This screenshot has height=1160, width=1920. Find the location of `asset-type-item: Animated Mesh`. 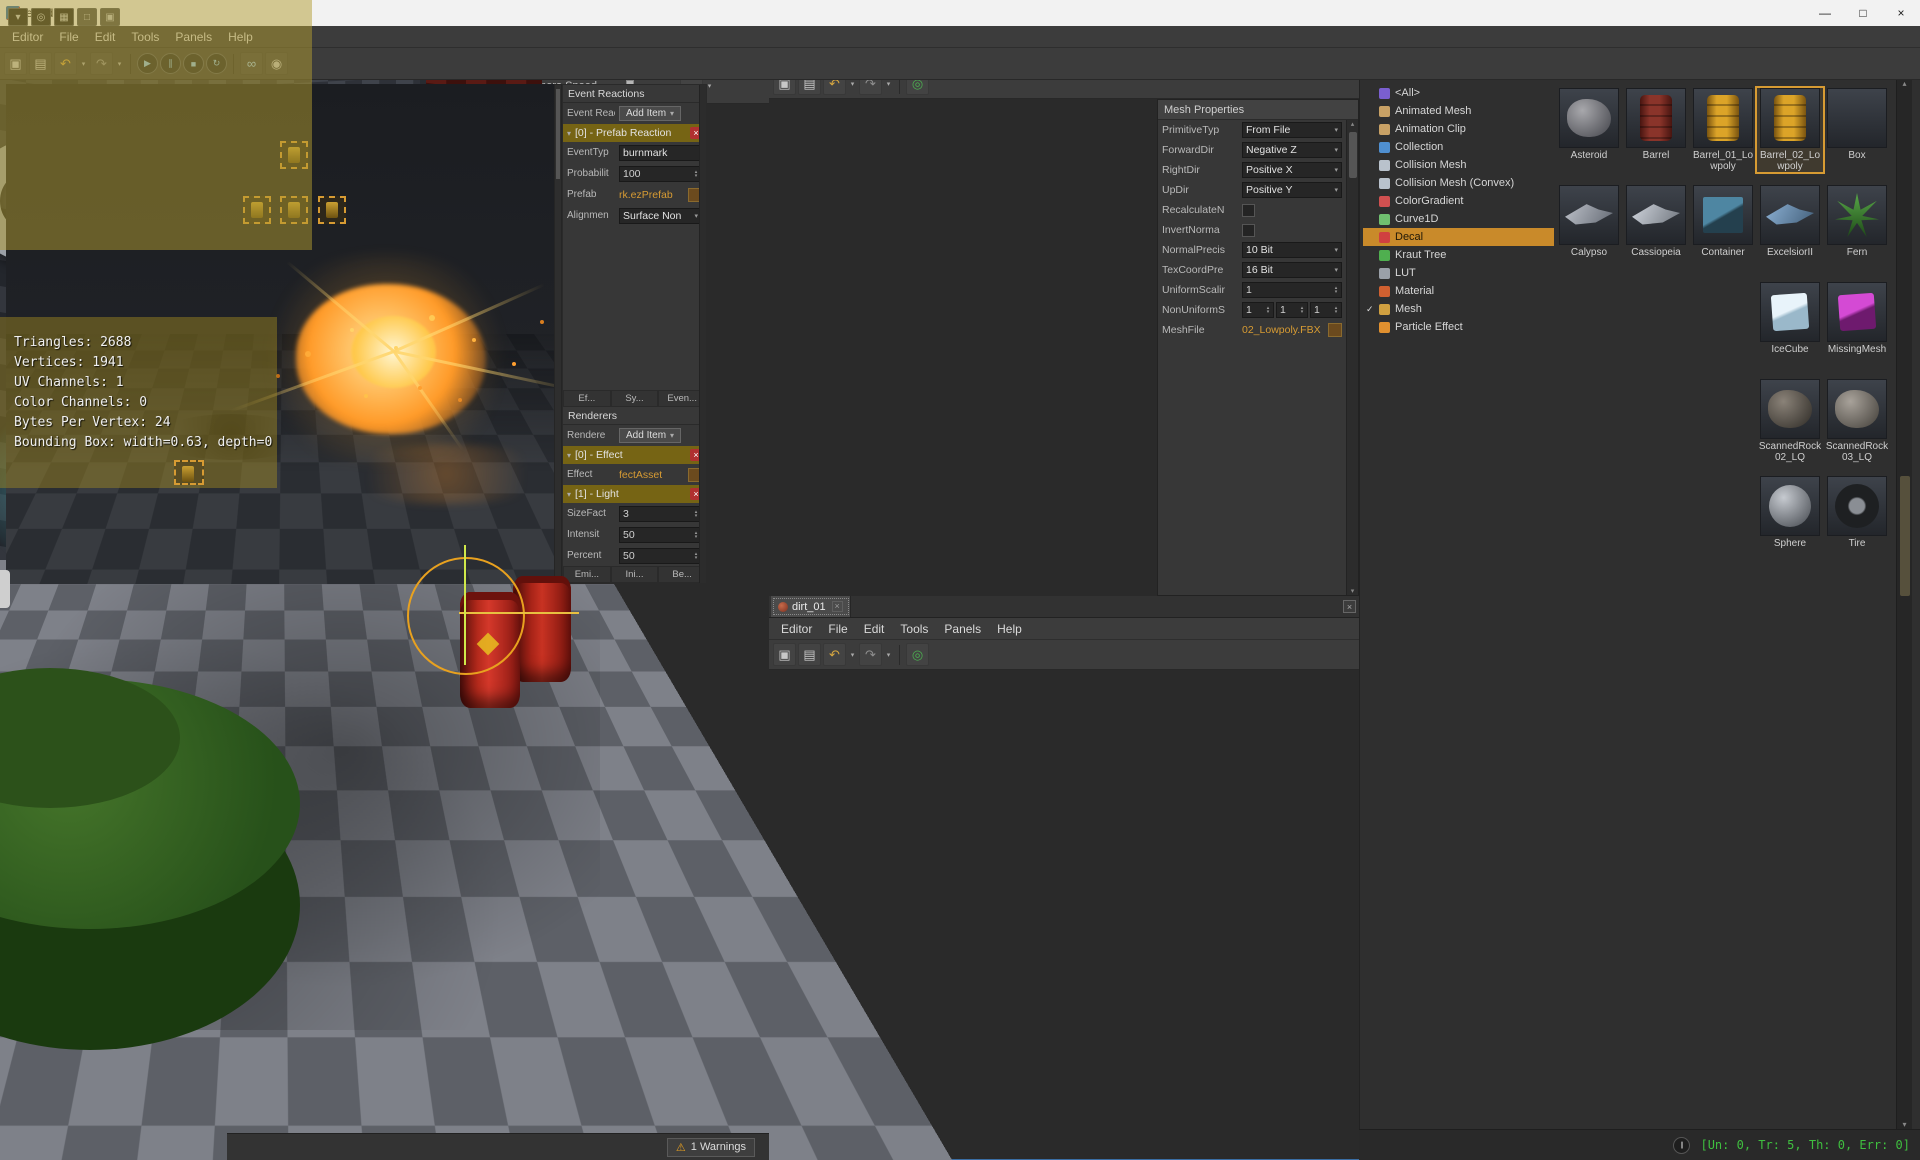

asset-type-item: Animated Mesh is located at coordinates (1458, 111).